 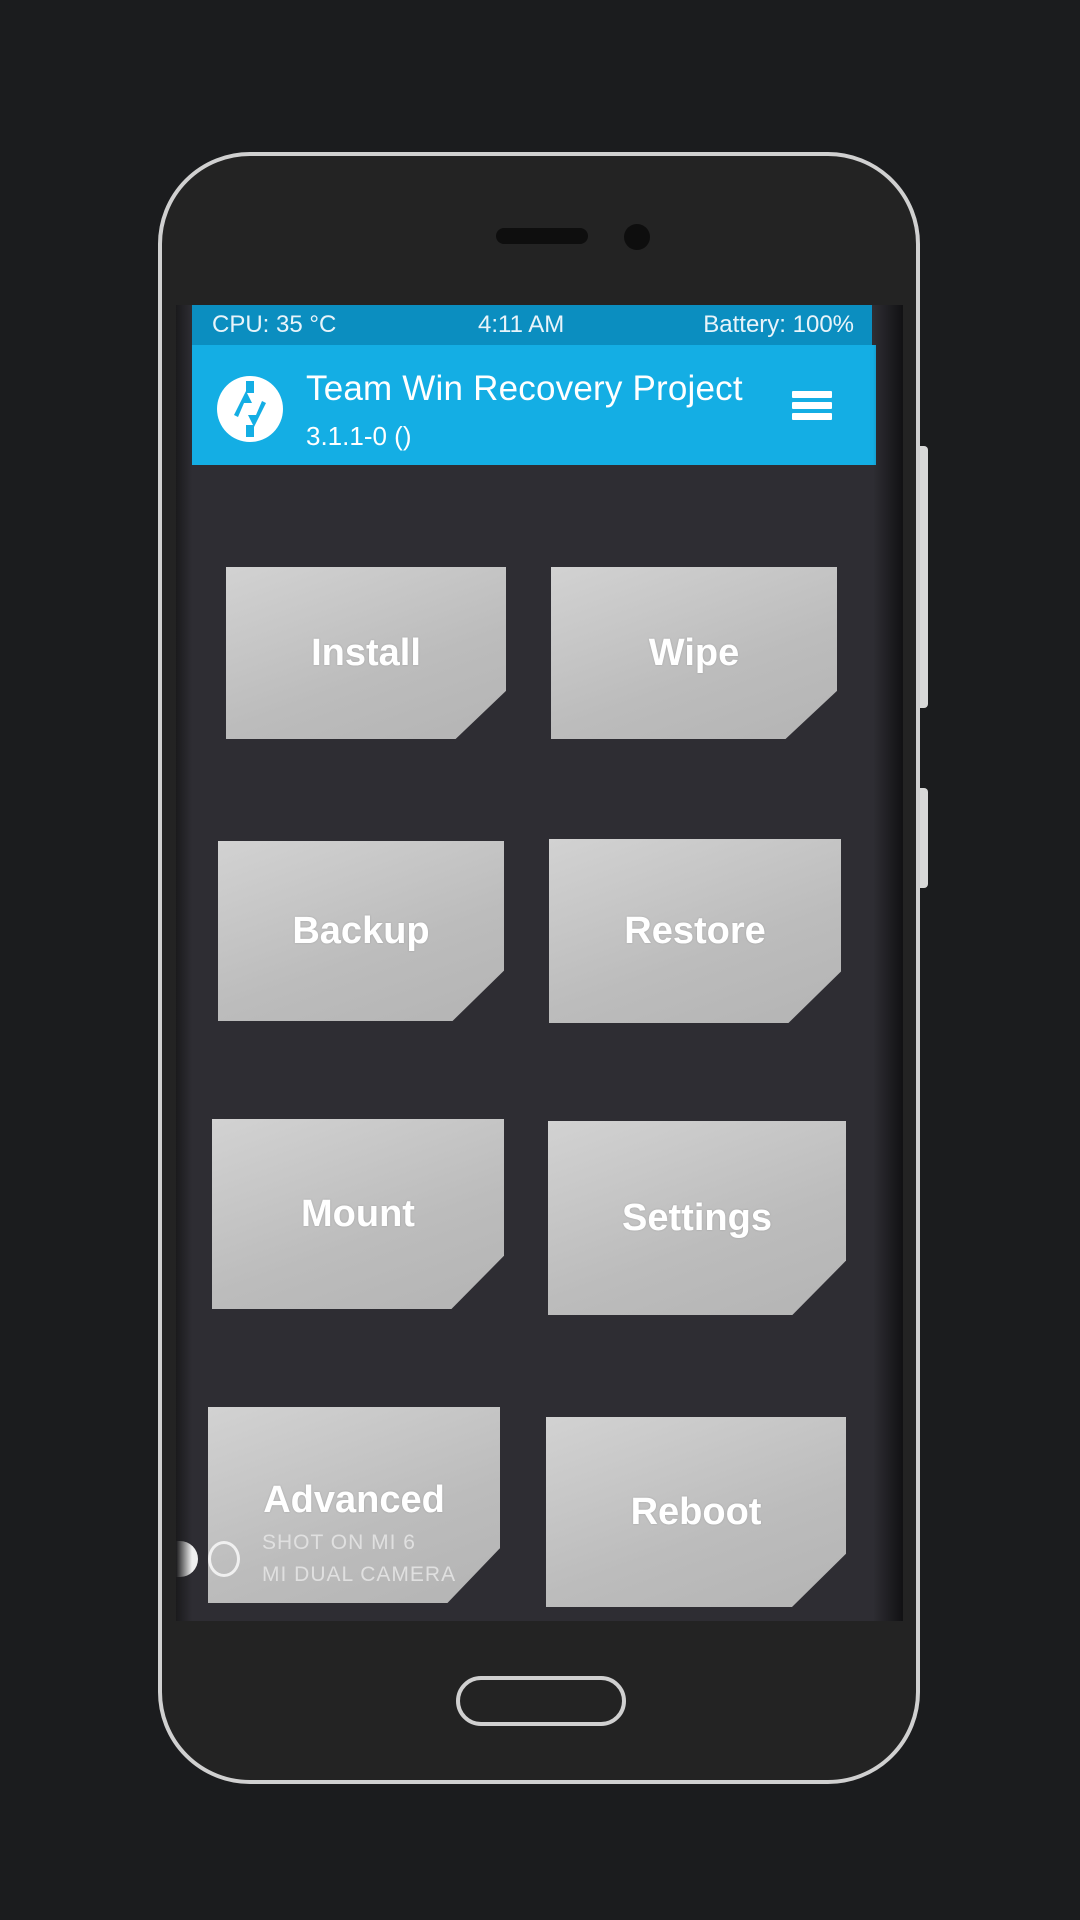 I want to click on volume-button, so click(x=924, y=577).